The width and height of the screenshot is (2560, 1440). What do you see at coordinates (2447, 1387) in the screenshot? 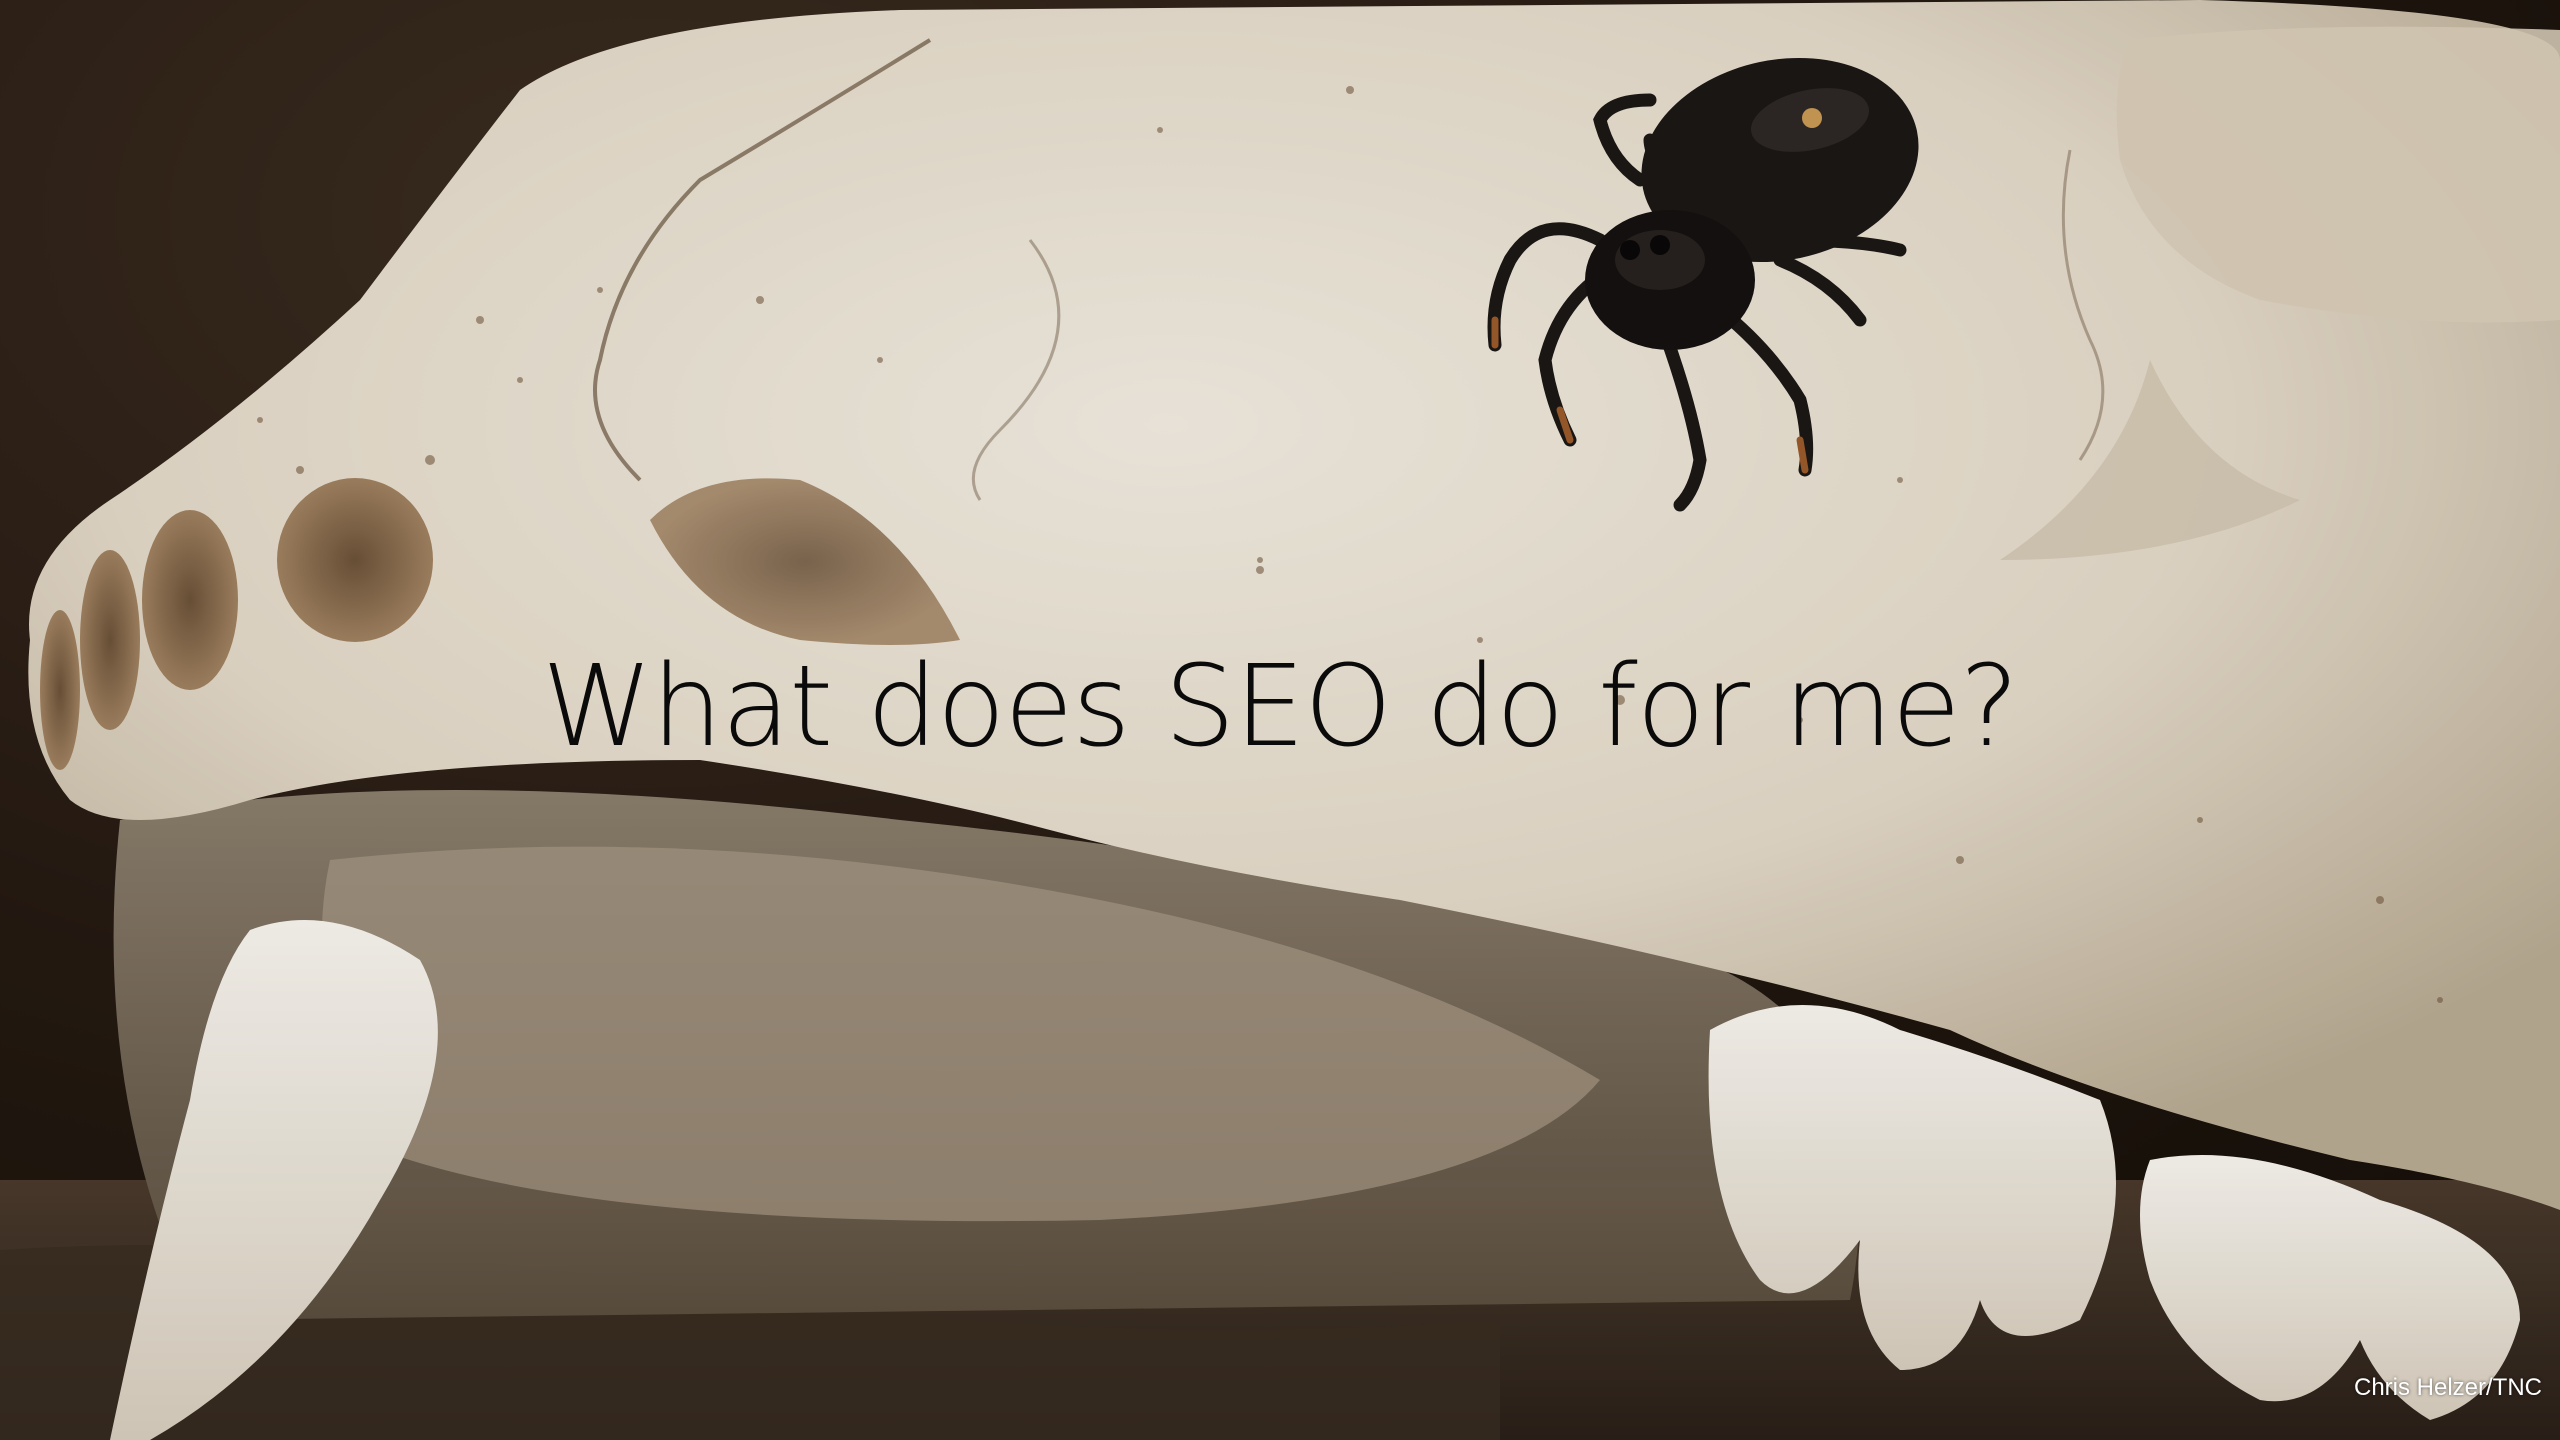
I see `photo-credit: Chris Helzer/TNC` at bounding box center [2447, 1387].